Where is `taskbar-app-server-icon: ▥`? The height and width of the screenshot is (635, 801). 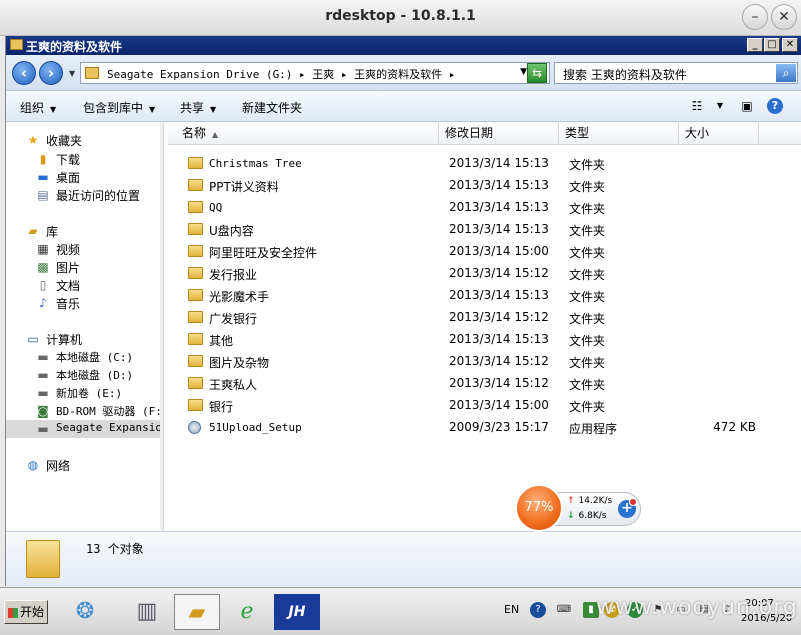
taskbar-app-server-icon: ▥ is located at coordinates (147, 612).